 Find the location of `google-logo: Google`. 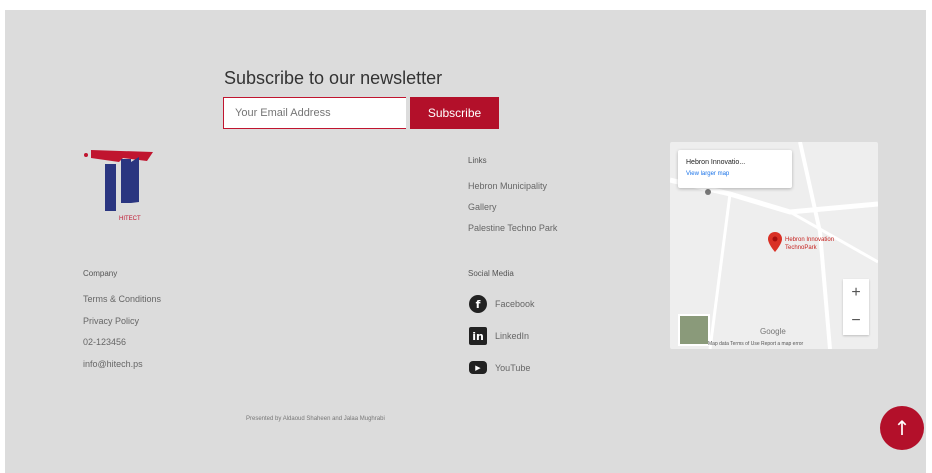

google-logo: Google is located at coordinates (773, 331).